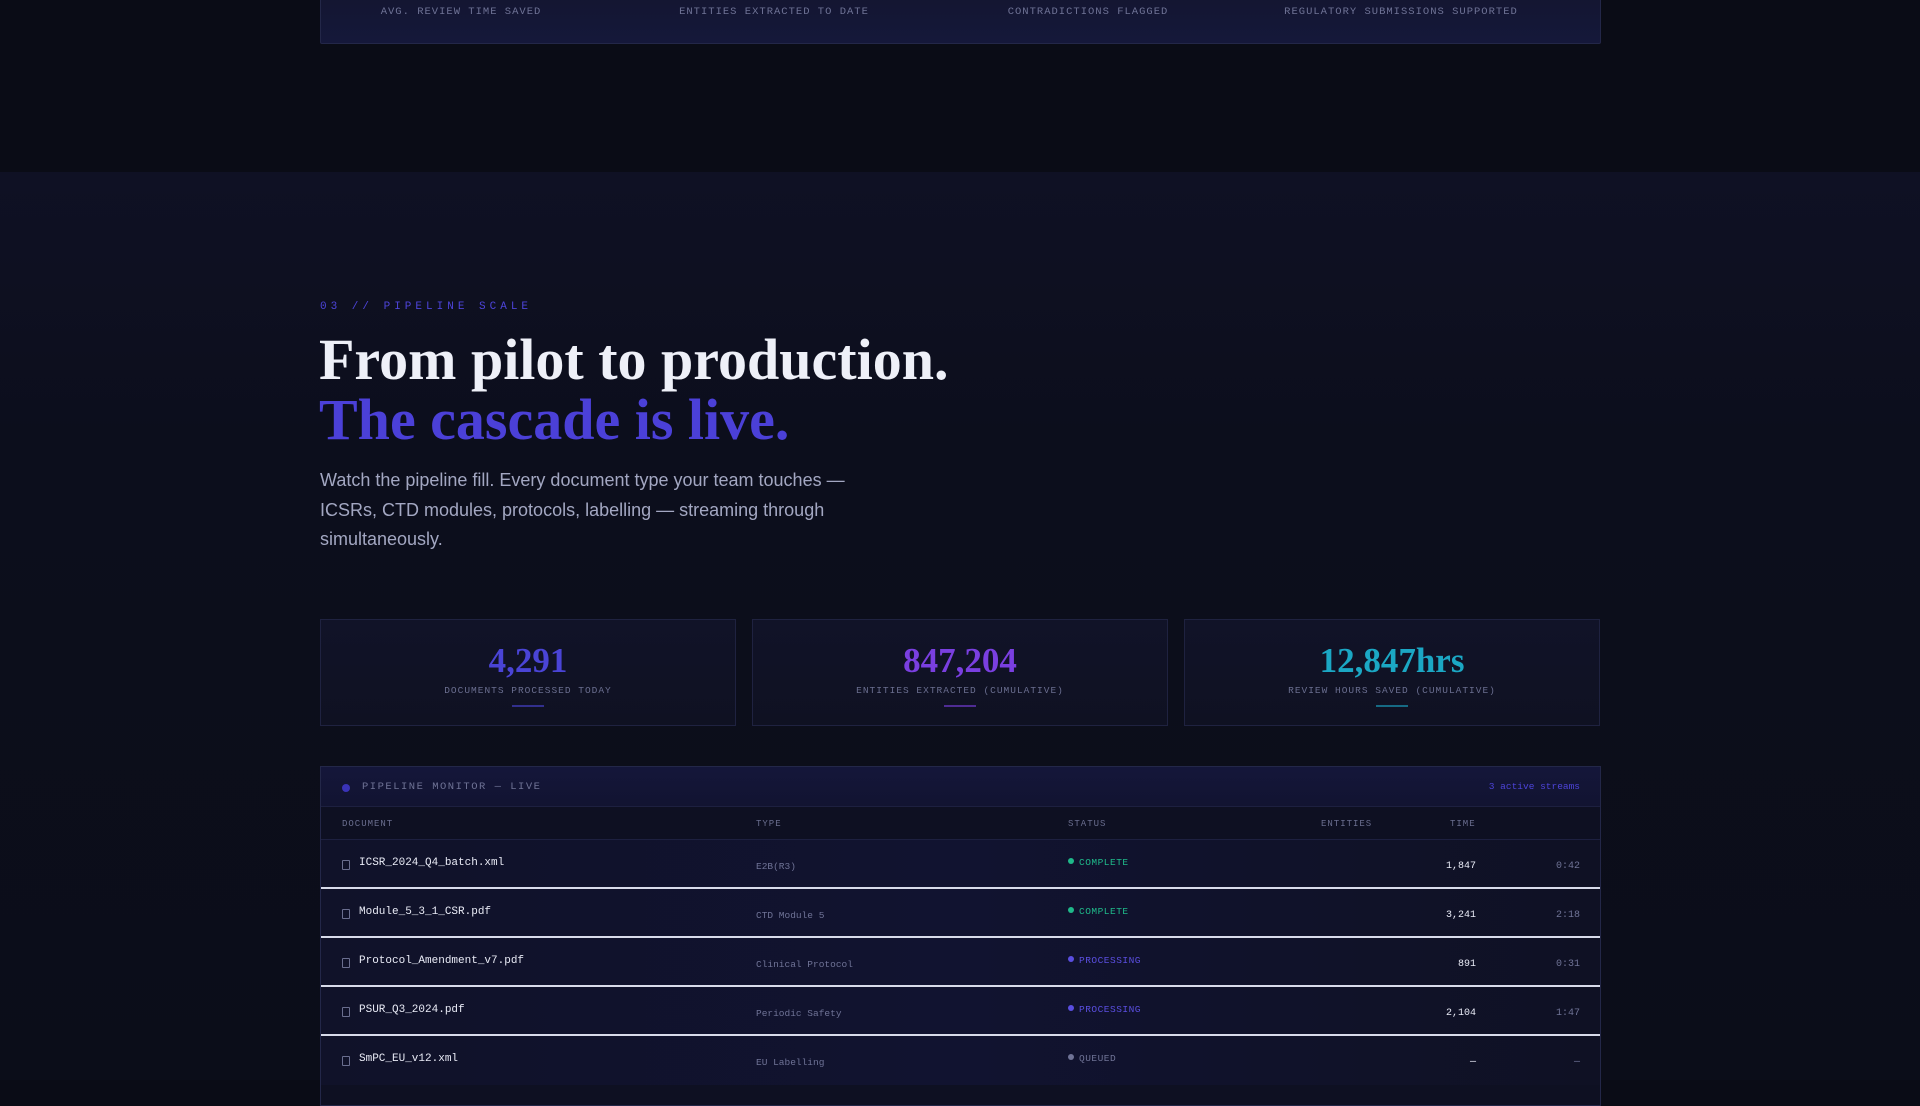  What do you see at coordinates (1567, 964) in the screenshot?
I see `row-time: 0:31` at bounding box center [1567, 964].